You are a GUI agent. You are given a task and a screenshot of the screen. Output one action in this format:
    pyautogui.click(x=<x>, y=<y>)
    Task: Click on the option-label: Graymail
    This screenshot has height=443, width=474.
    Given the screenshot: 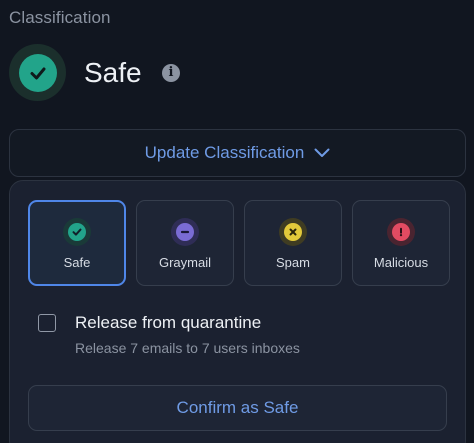 What is the action you would take?
    pyautogui.click(x=184, y=262)
    